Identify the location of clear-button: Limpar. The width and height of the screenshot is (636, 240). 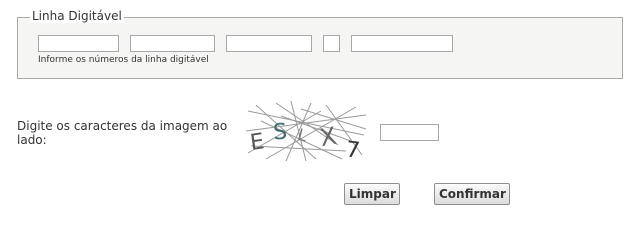
(372, 194).